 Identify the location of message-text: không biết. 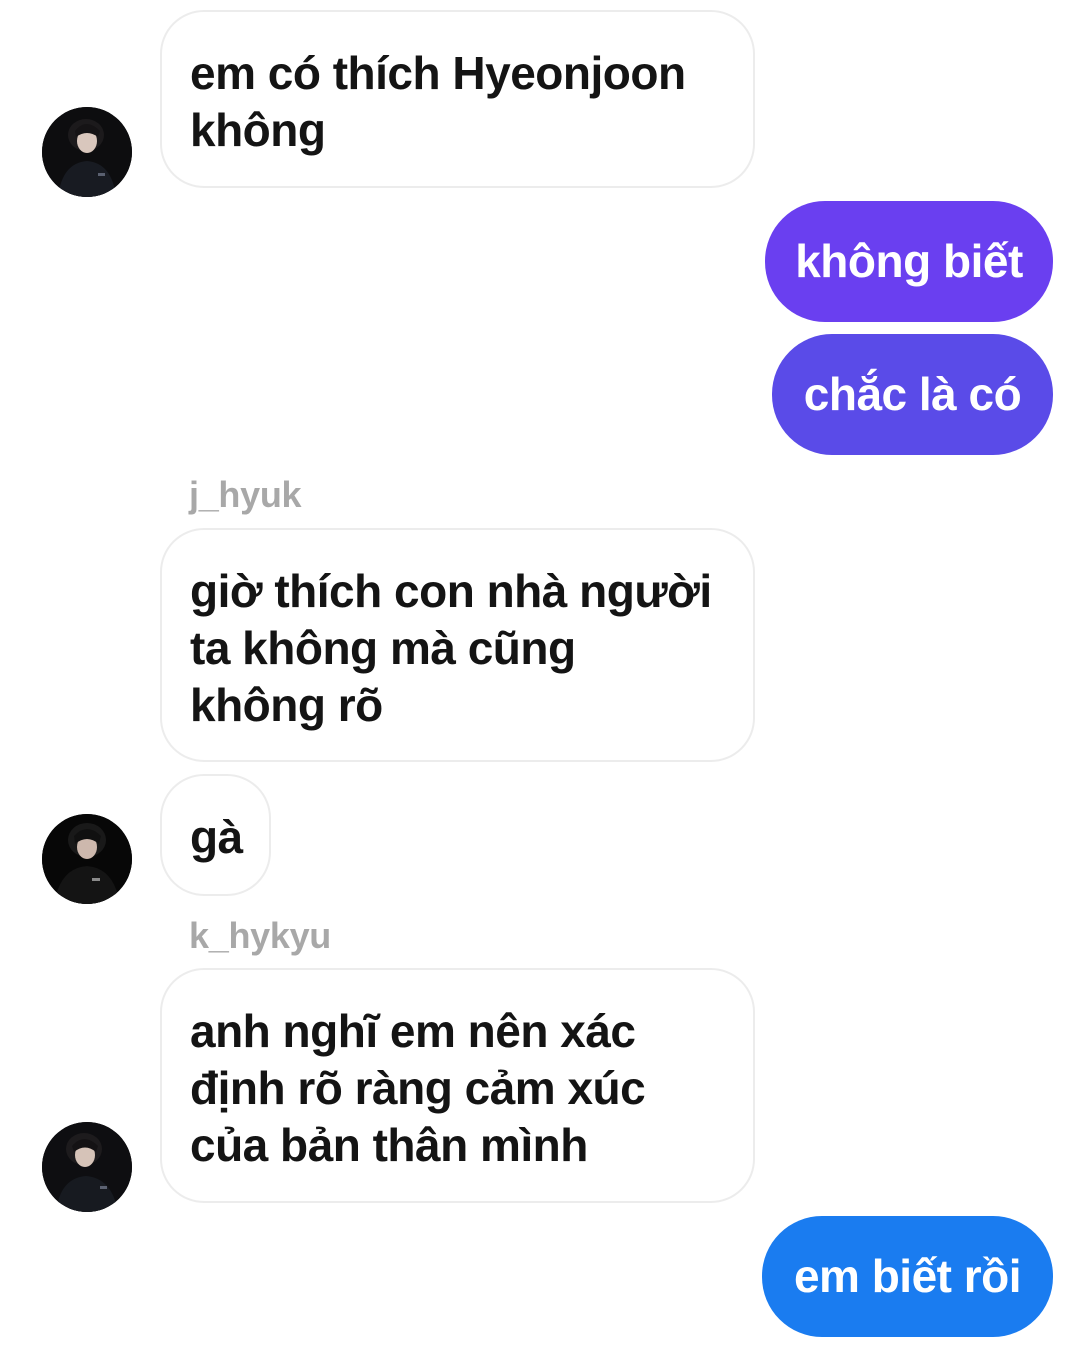
(909, 261).